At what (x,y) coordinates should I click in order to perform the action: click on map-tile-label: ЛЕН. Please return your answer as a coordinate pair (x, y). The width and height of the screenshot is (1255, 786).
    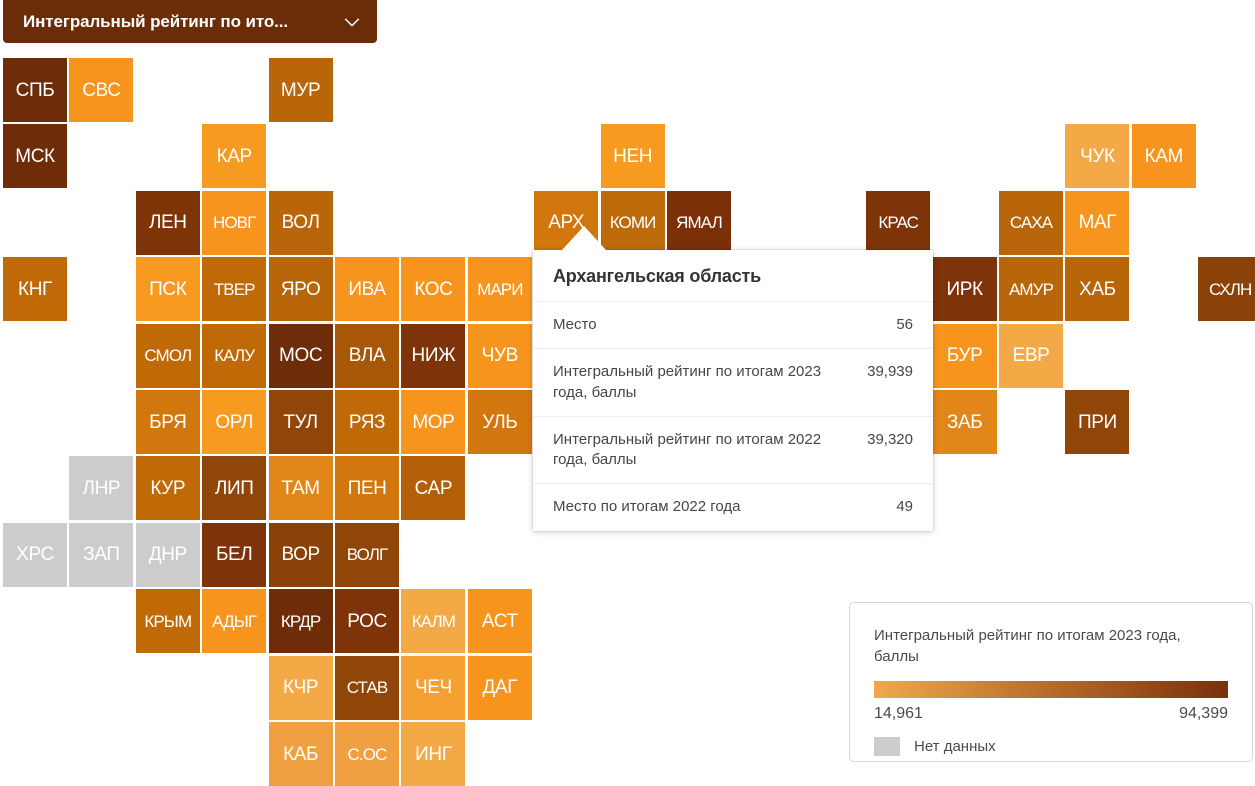
    Looking at the image, I should click on (167, 223).